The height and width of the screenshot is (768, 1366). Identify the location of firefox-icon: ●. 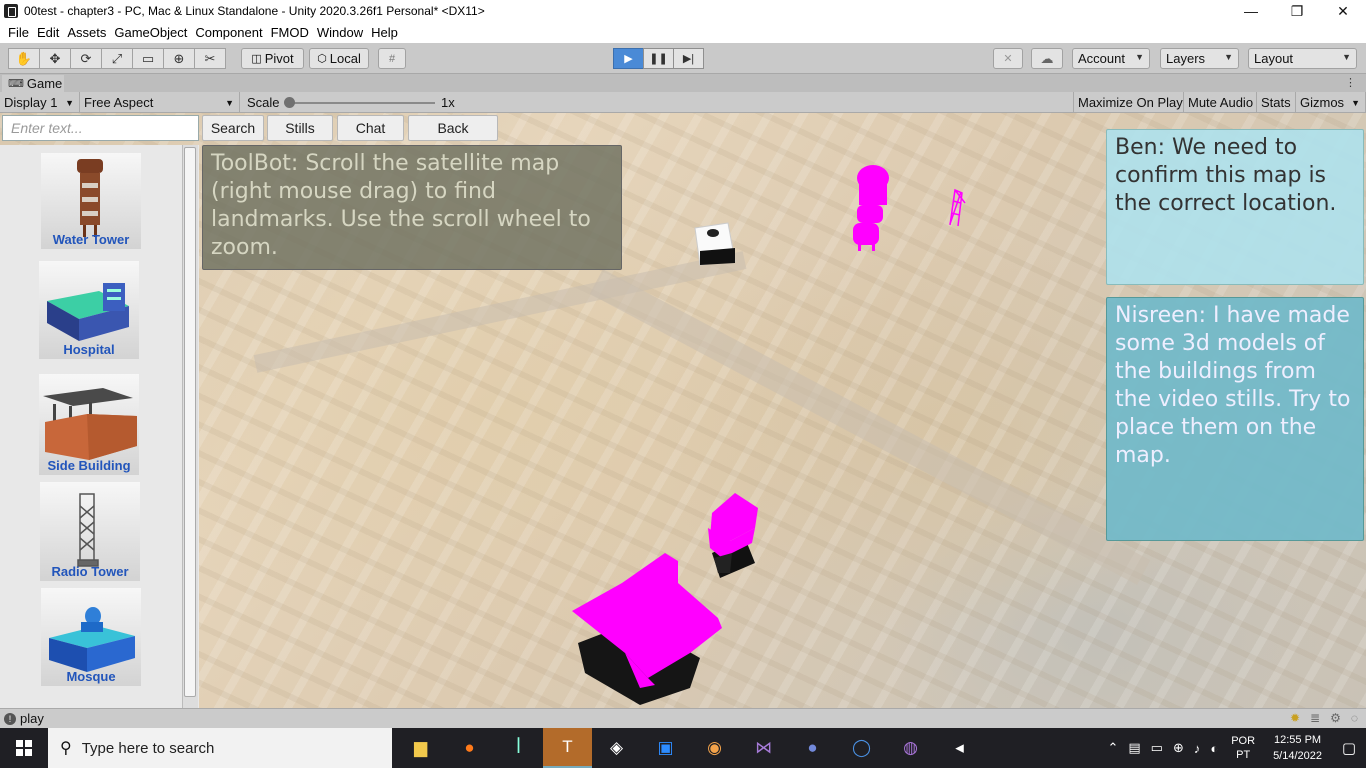
(469, 748).